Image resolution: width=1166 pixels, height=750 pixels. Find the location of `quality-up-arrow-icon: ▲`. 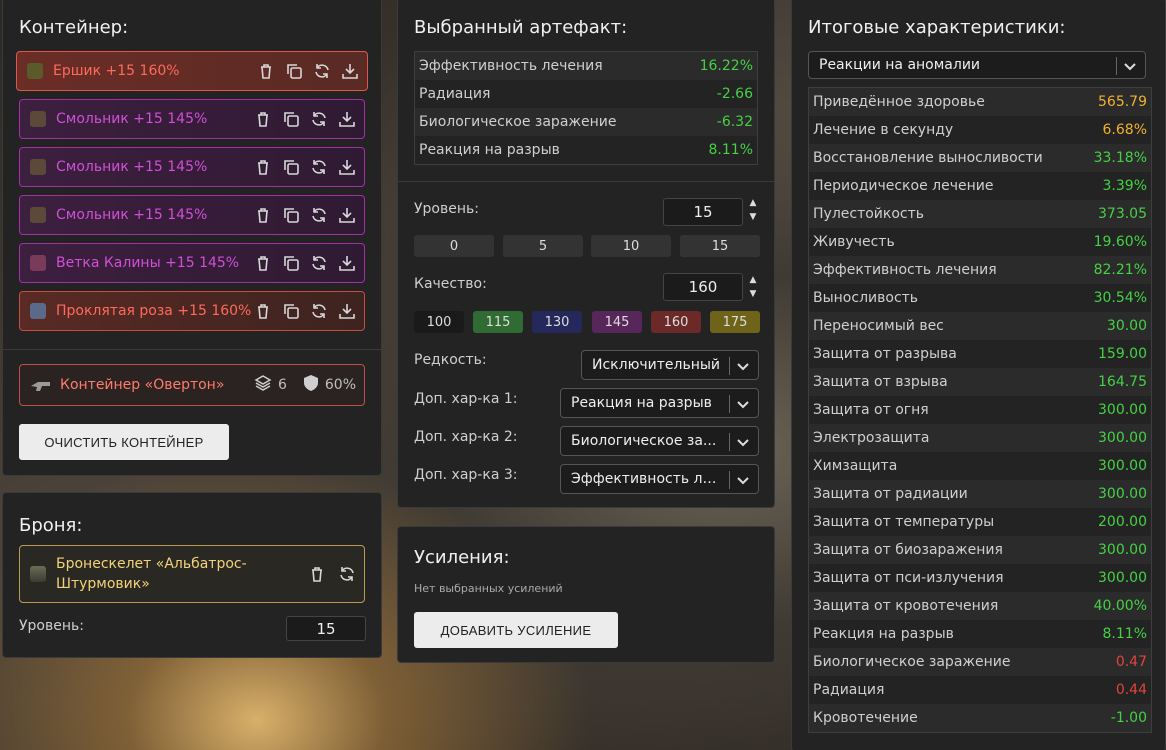

quality-up-arrow-icon: ▲ is located at coordinates (753, 280).